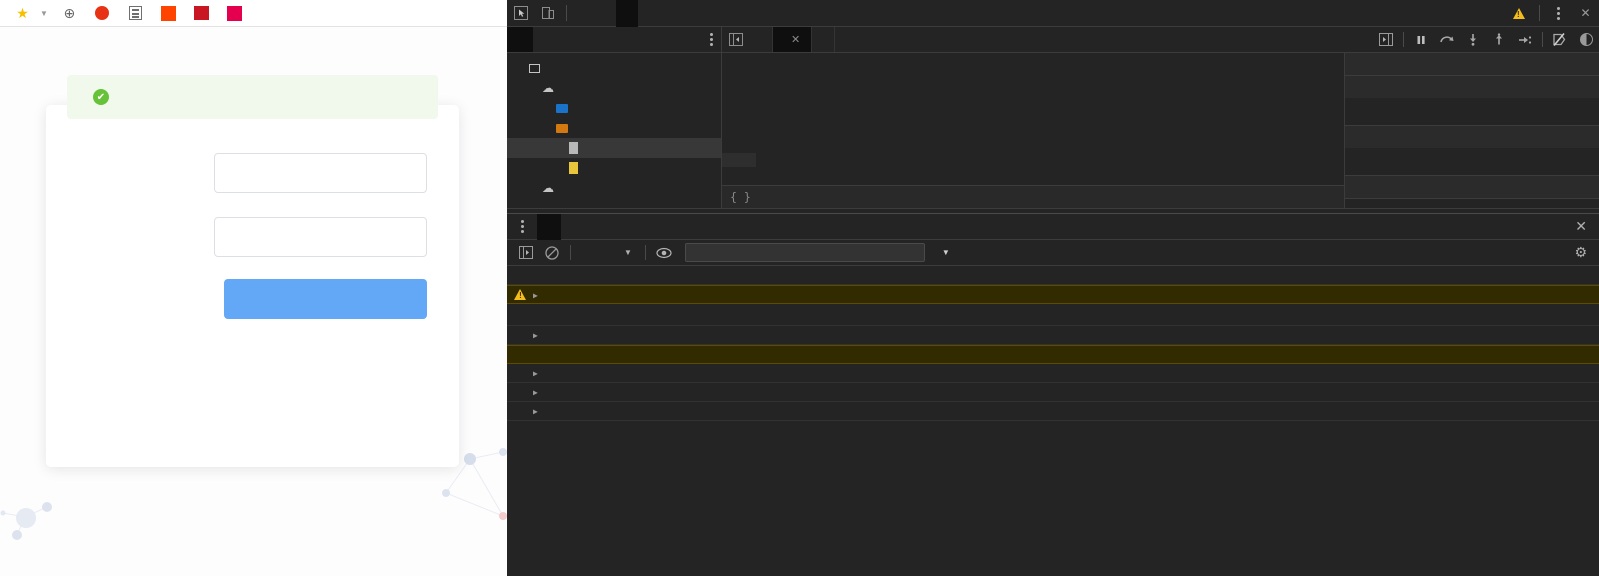  I want to click on tree-row-no-domain: ☁, so click(614, 188).